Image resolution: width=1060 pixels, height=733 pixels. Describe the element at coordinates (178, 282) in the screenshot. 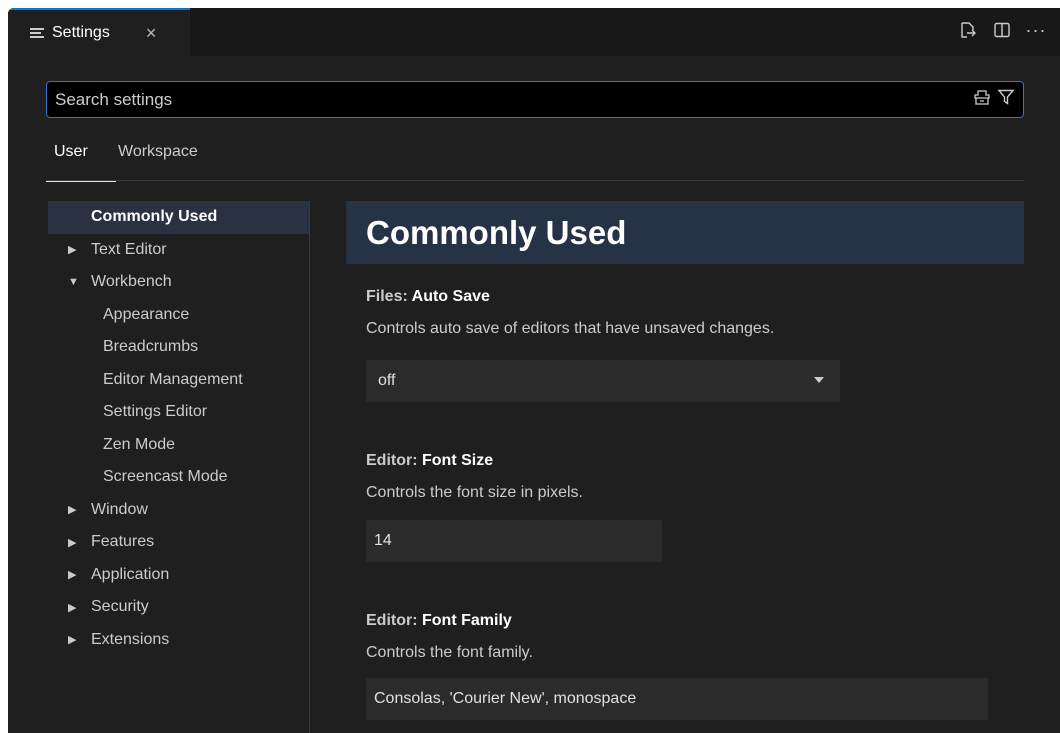

I see `toc-item: ▼ Workbench` at that location.